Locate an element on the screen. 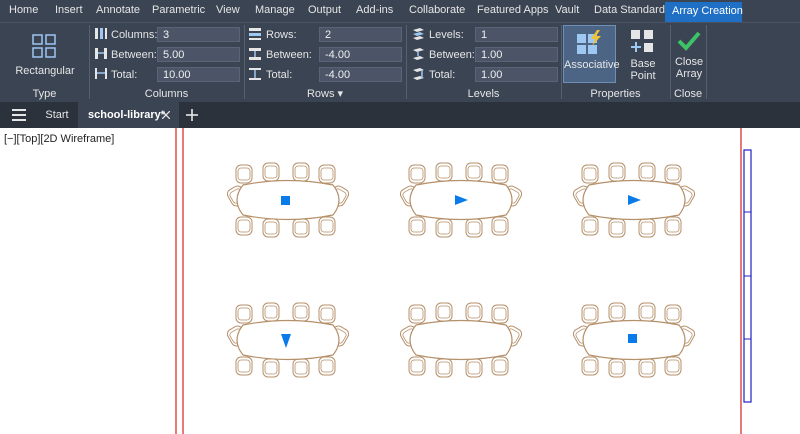  base-point-button: Base Point is located at coordinates (643, 54).